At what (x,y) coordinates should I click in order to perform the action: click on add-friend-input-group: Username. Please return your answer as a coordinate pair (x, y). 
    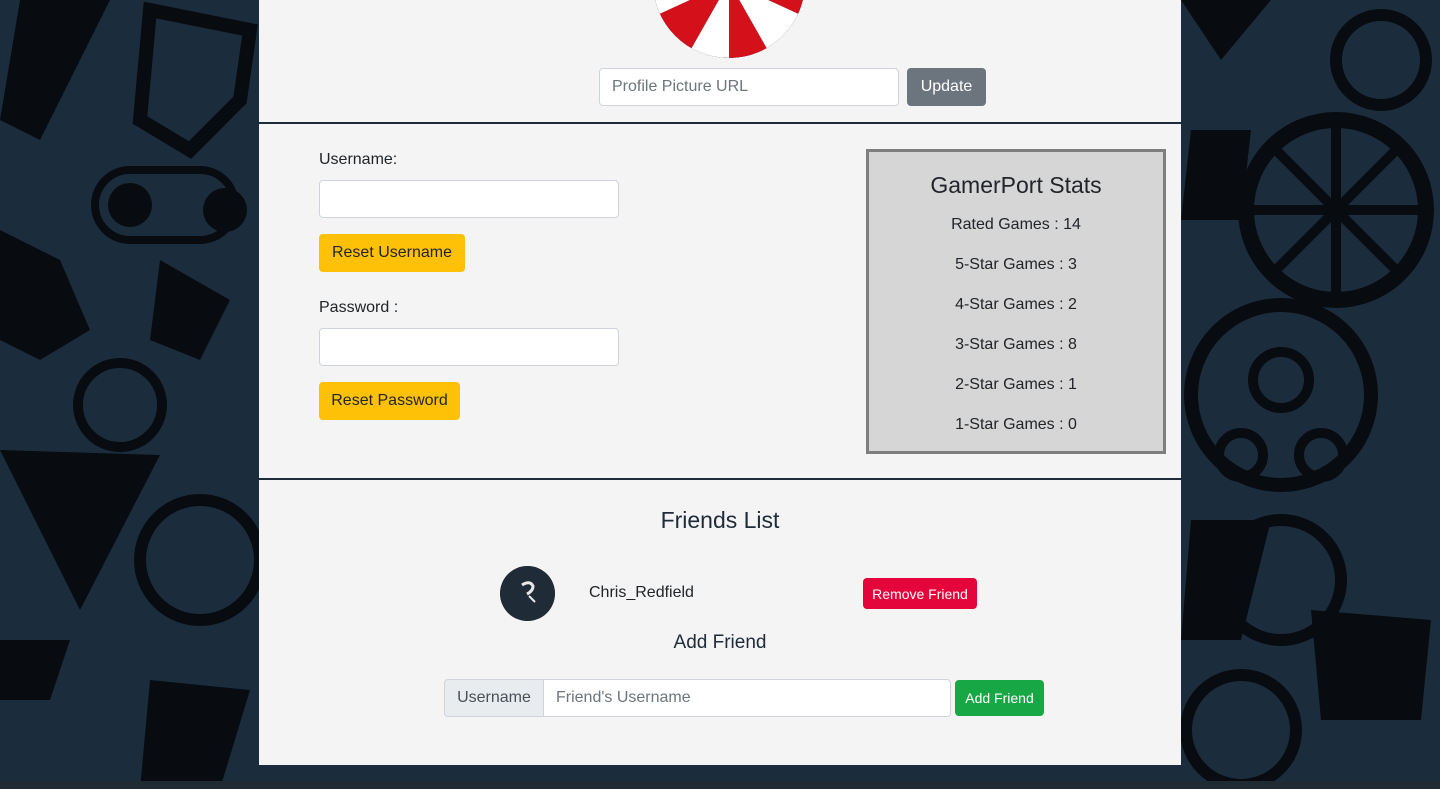
    Looking at the image, I should click on (697, 698).